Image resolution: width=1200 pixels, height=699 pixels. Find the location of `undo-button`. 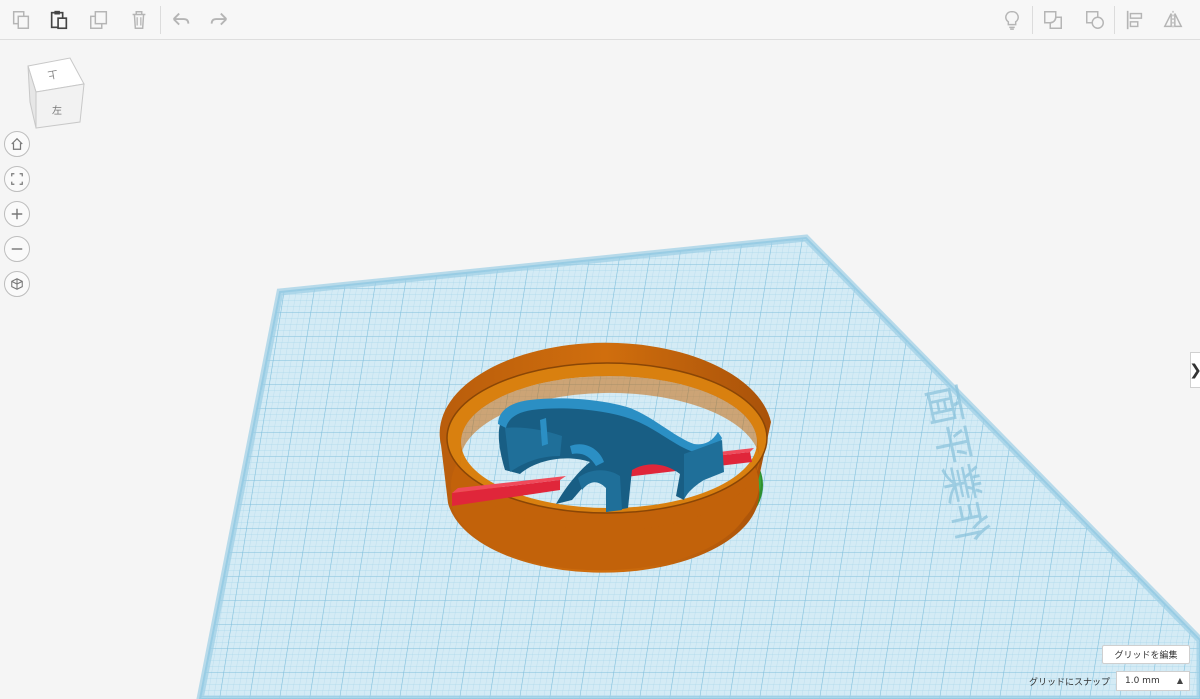

undo-button is located at coordinates (181, 20).